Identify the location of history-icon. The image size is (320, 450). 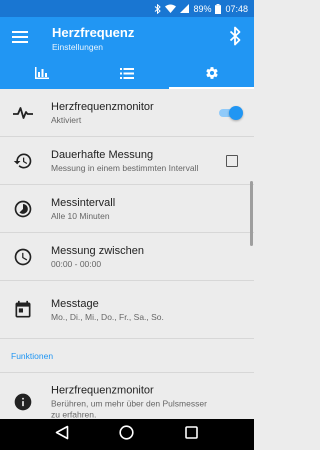
(23, 161).